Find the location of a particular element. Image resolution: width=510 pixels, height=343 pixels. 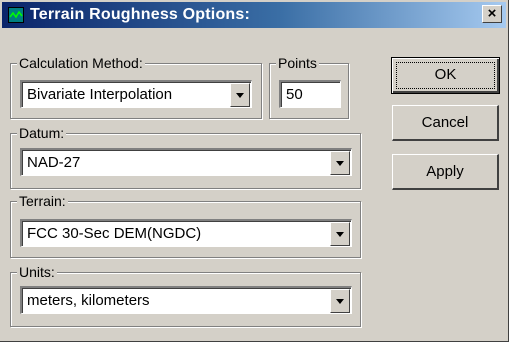

cancel-button-label: Cancel is located at coordinates (445, 122).